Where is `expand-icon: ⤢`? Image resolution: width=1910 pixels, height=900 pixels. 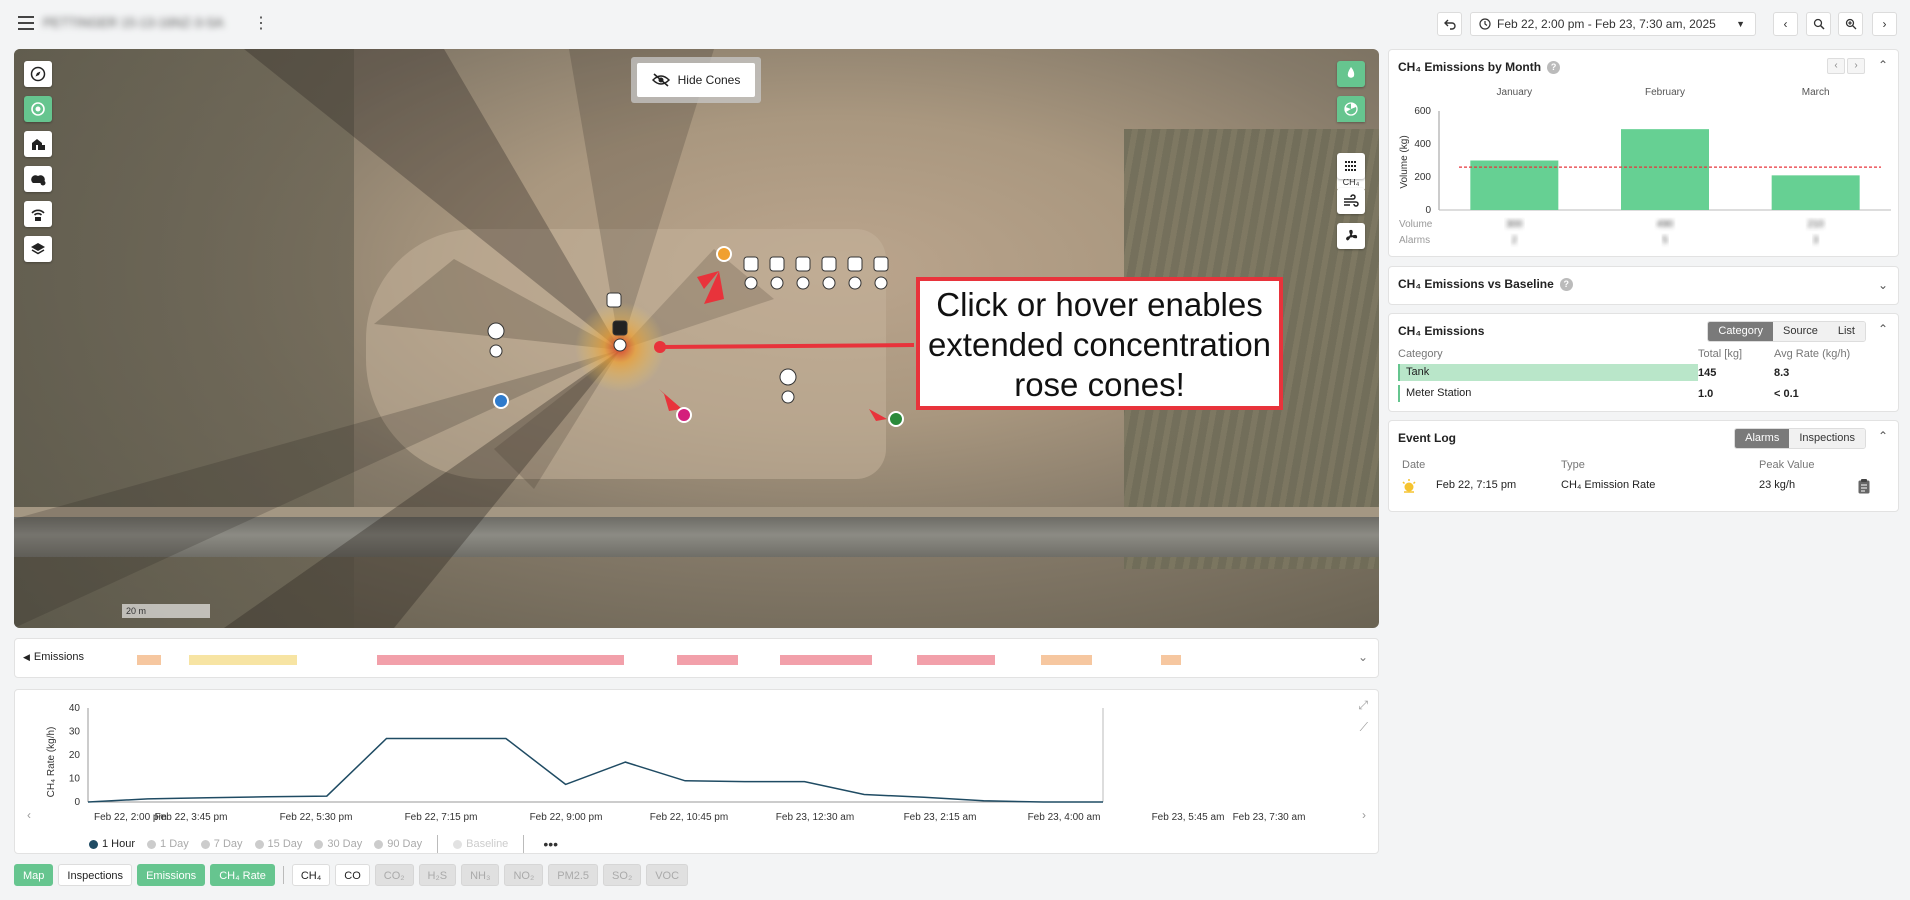
expand-icon: ⤢ is located at coordinates (1363, 705).